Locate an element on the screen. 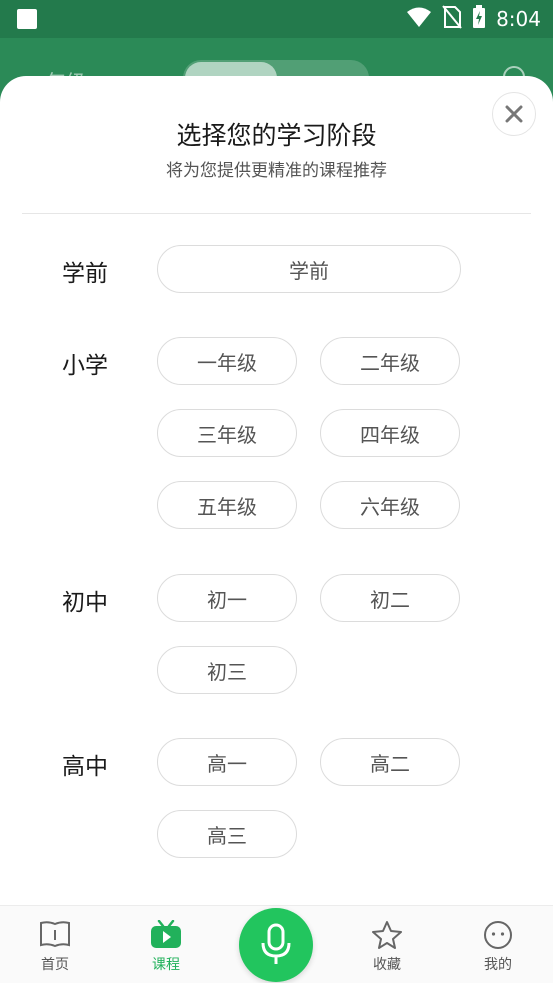 The width and height of the screenshot is (553, 983). option-grade-6: 六年级 is located at coordinates (390, 505).